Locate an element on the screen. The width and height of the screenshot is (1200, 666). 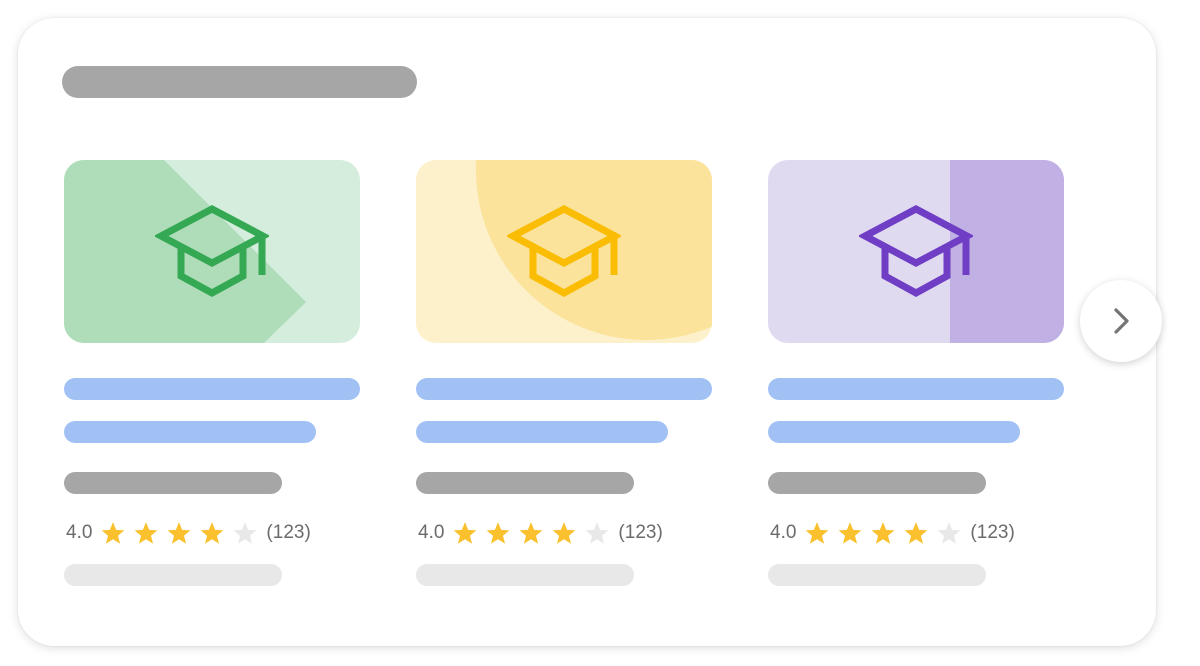
chevron-right-icon is located at coordinates (1121, 321).